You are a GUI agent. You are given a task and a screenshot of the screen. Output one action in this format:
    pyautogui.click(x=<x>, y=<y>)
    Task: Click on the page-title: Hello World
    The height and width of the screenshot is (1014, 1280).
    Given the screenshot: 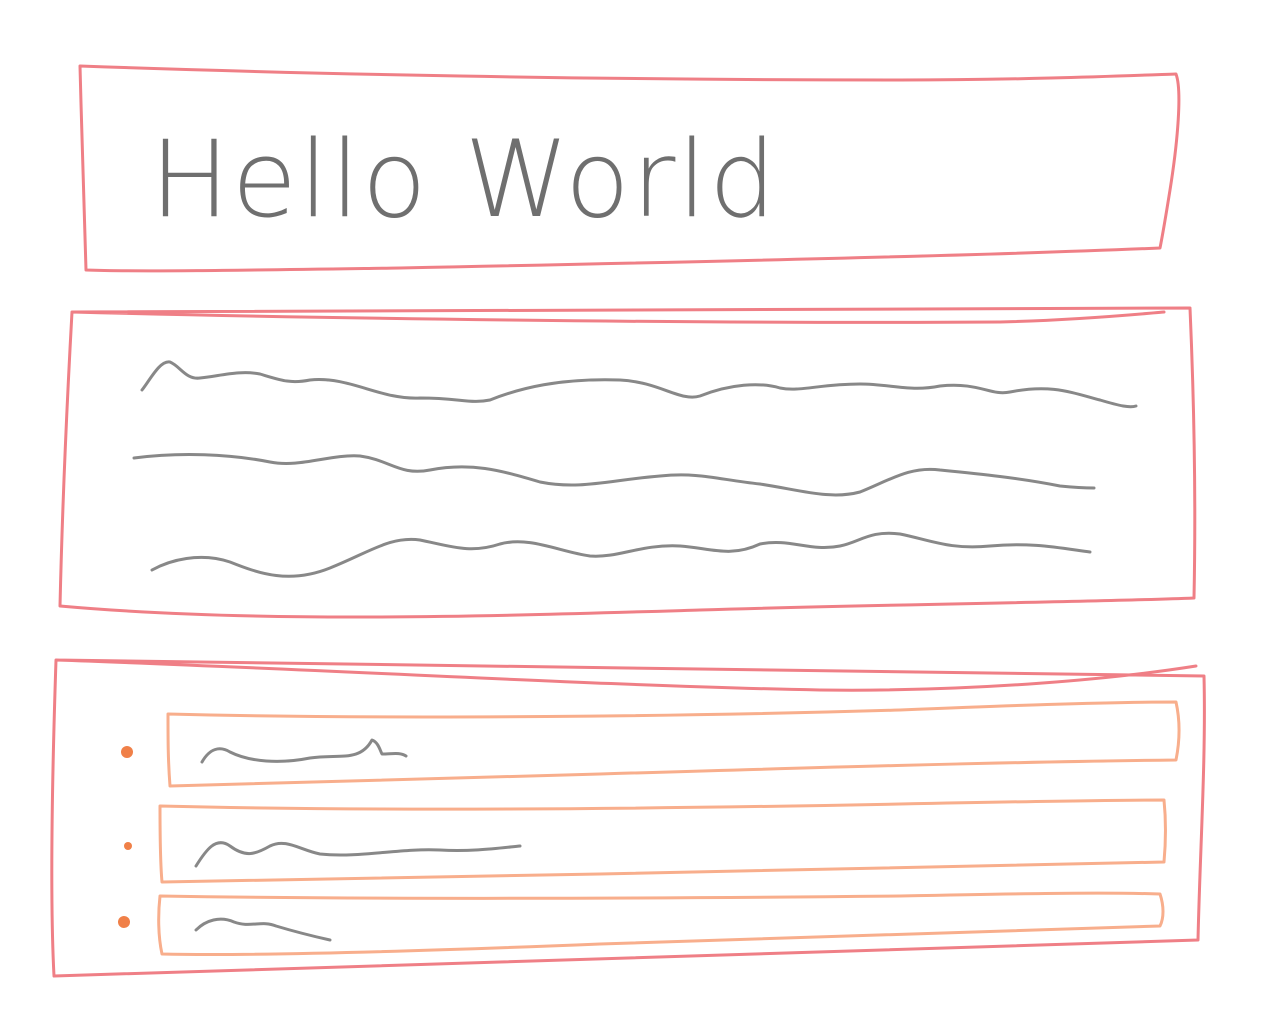 What is the action you would take?
    pyautogui.click(x=464, y=179)
    